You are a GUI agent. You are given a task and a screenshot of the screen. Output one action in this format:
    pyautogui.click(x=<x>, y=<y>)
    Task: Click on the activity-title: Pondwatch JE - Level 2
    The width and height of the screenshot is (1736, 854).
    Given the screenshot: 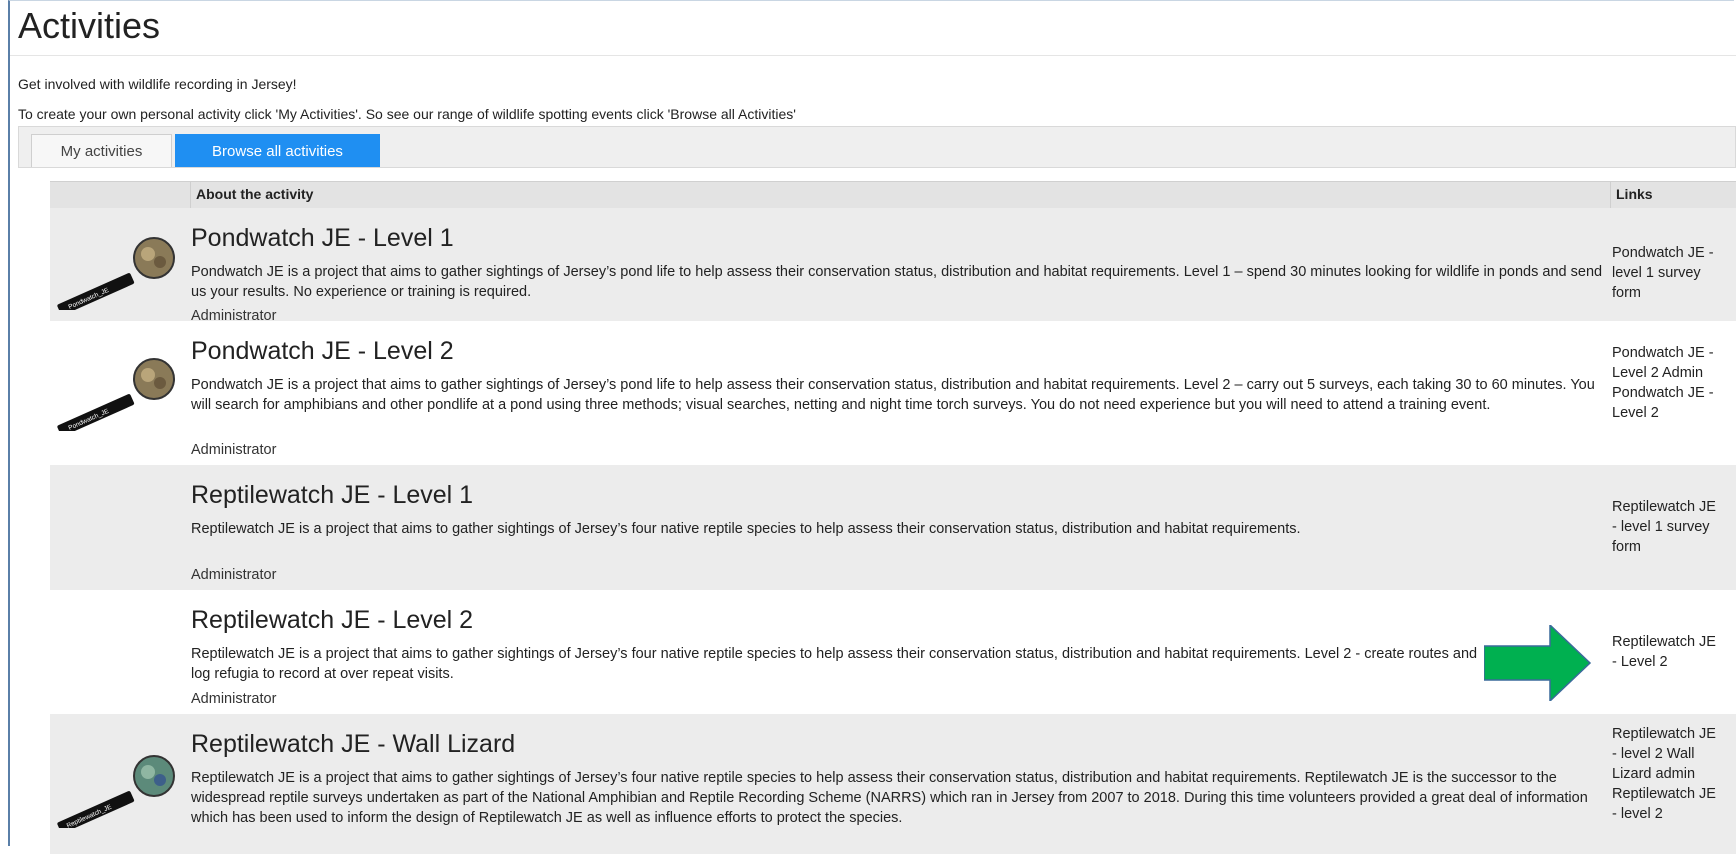 What is the action you would take?
    pyautogui.click(x=322, y=351)
    